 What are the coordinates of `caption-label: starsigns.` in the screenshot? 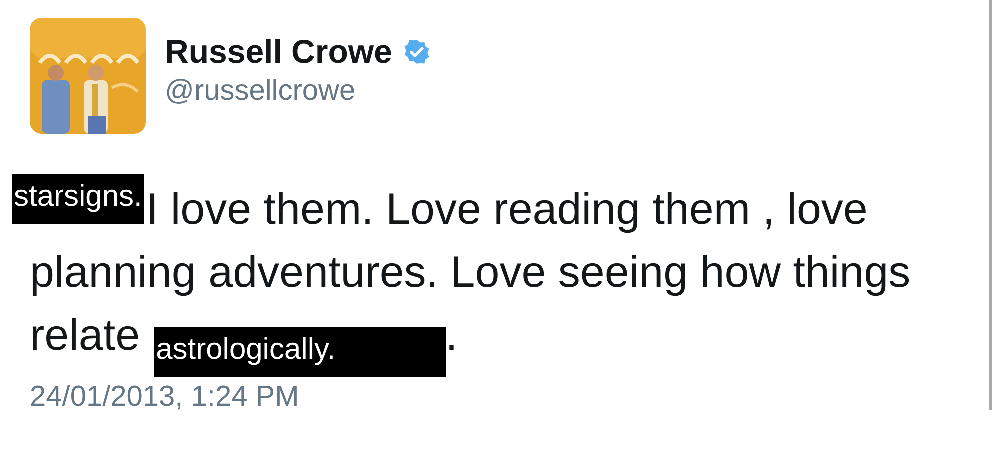 It's located at (78, 199).